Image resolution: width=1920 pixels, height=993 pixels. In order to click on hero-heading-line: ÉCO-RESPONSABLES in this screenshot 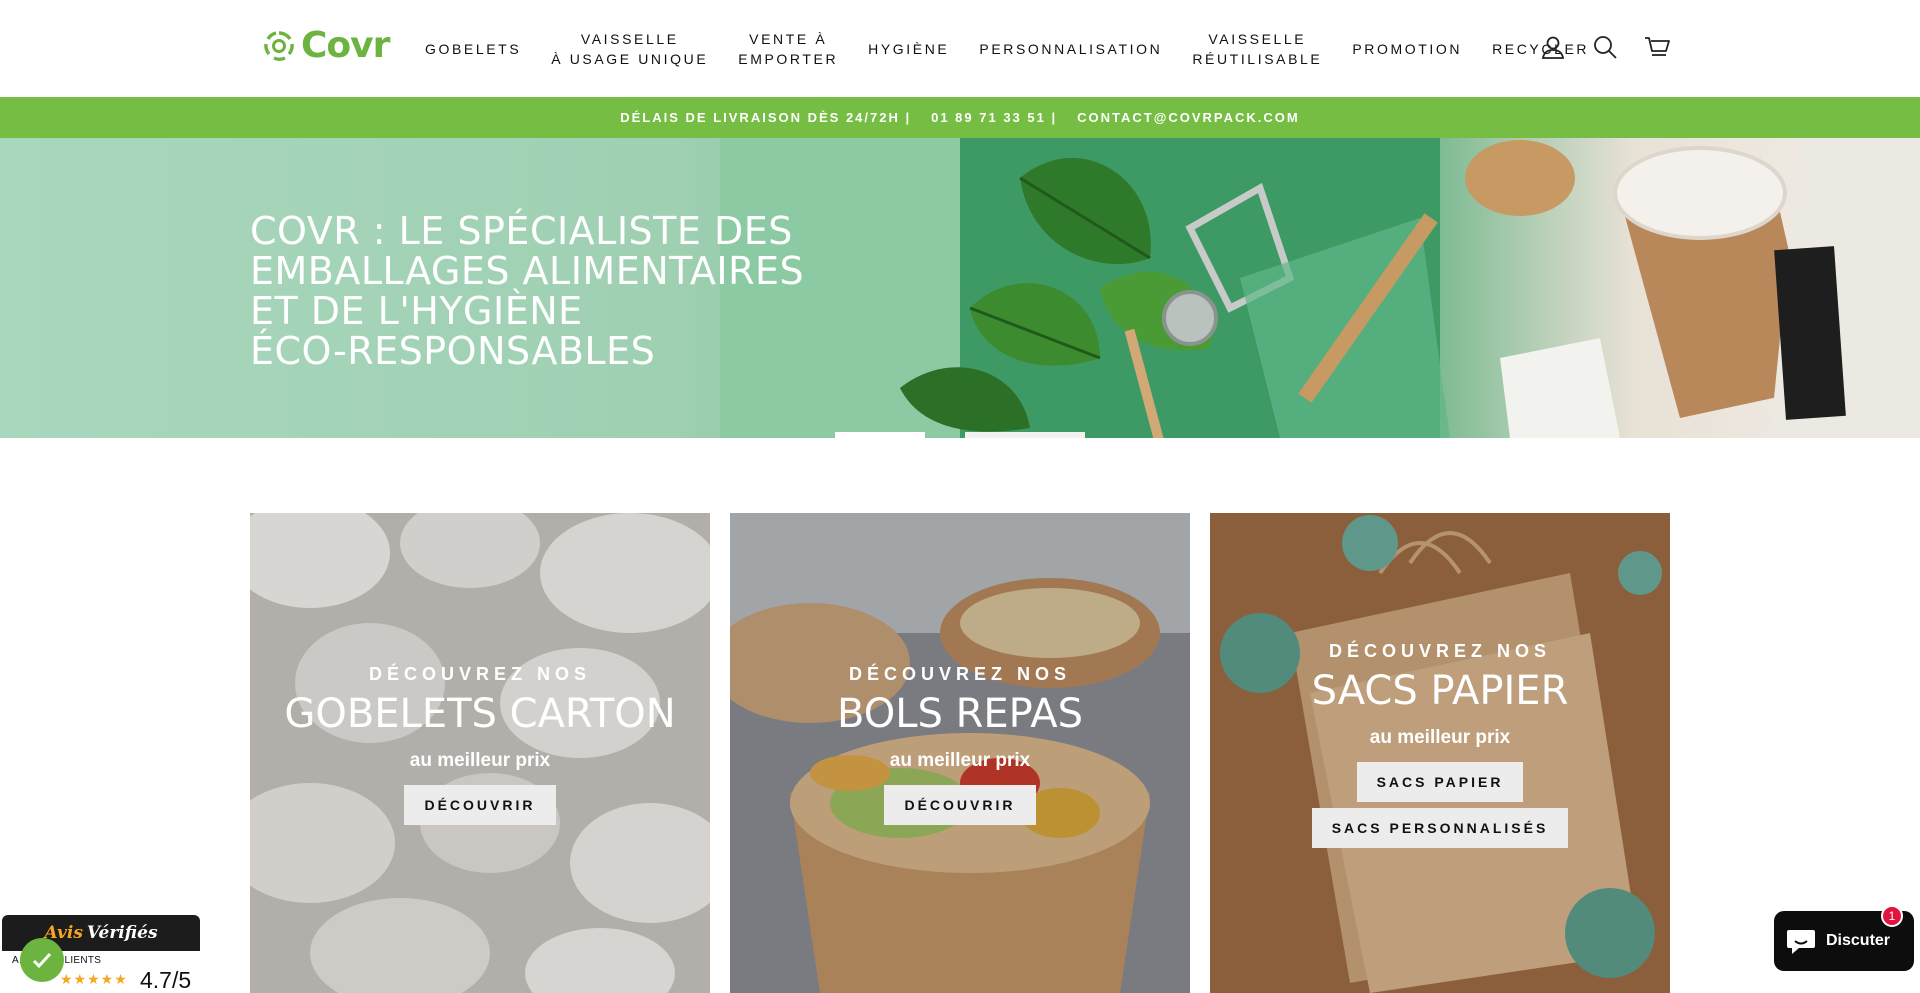, I will do `click(453, 351)`.